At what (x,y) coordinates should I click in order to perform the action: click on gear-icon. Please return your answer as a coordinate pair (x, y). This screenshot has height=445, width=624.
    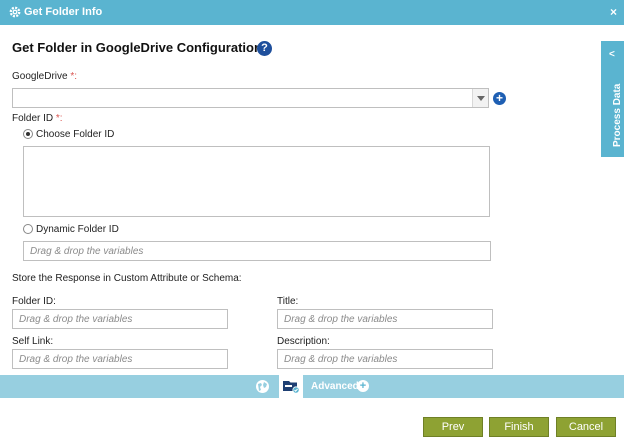
    Looking at the image, I should click on (15, 12).